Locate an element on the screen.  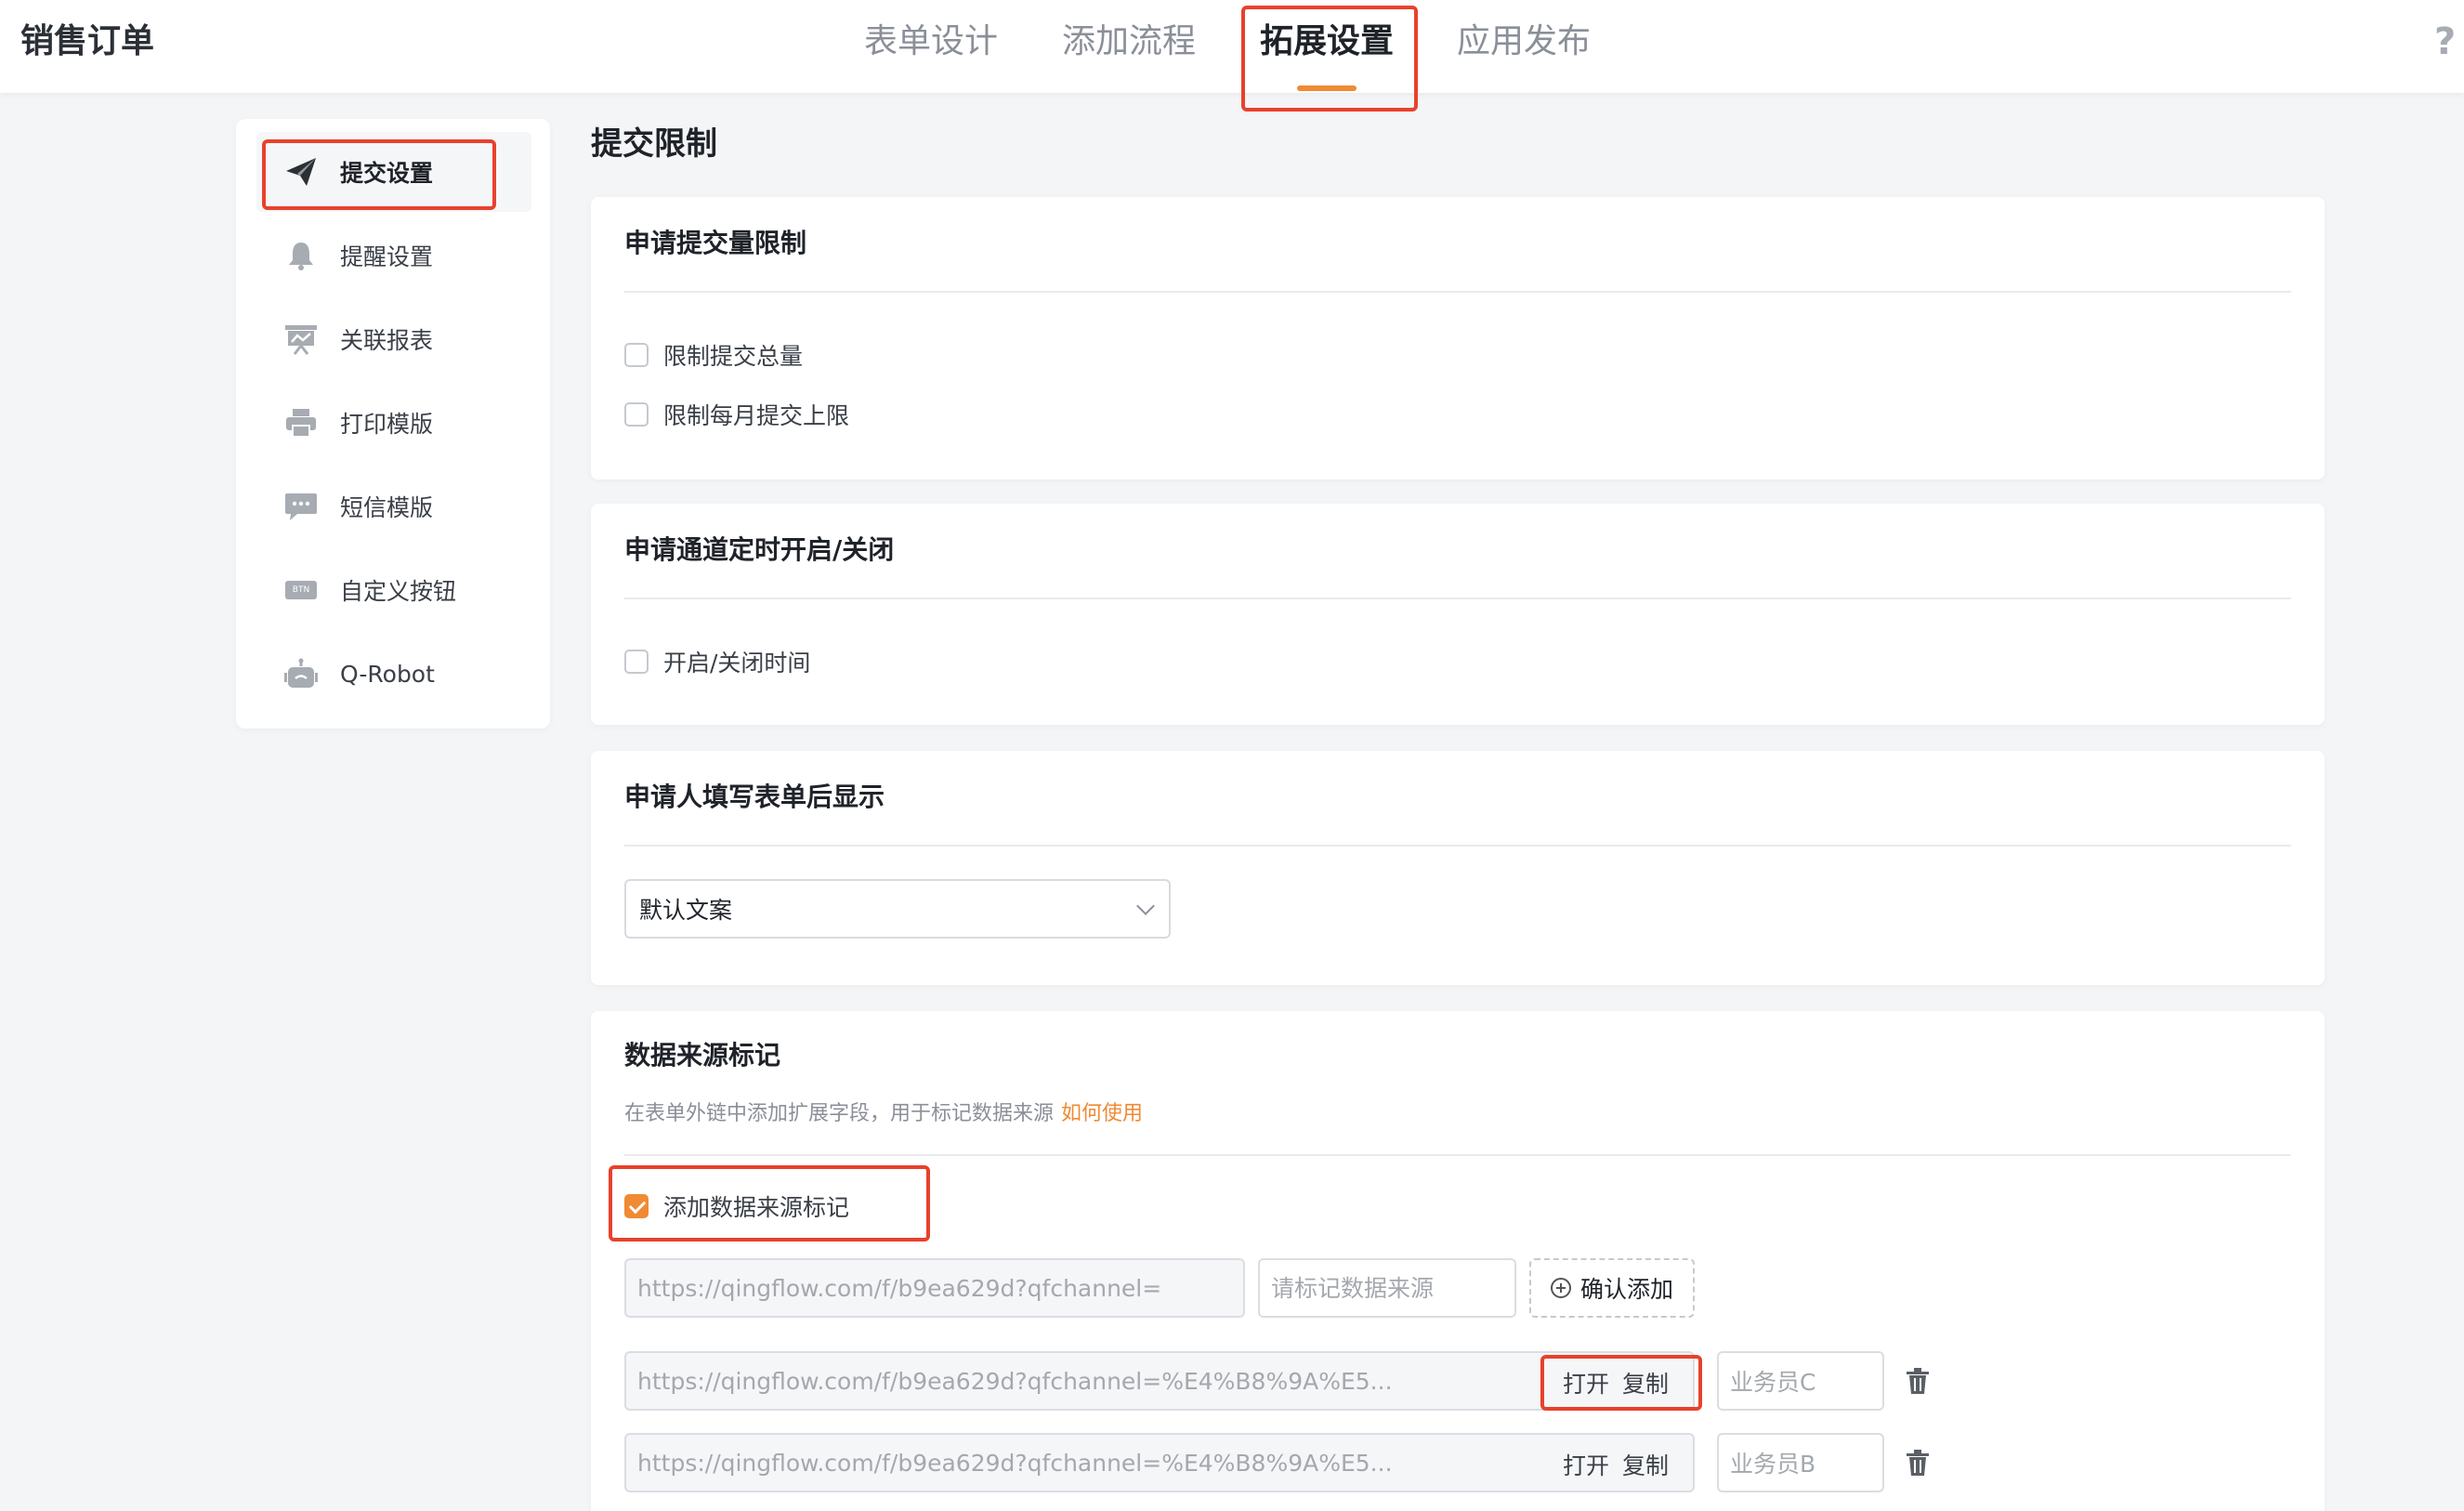
plus-circle-icon is located at coordinates (1561, 1288).